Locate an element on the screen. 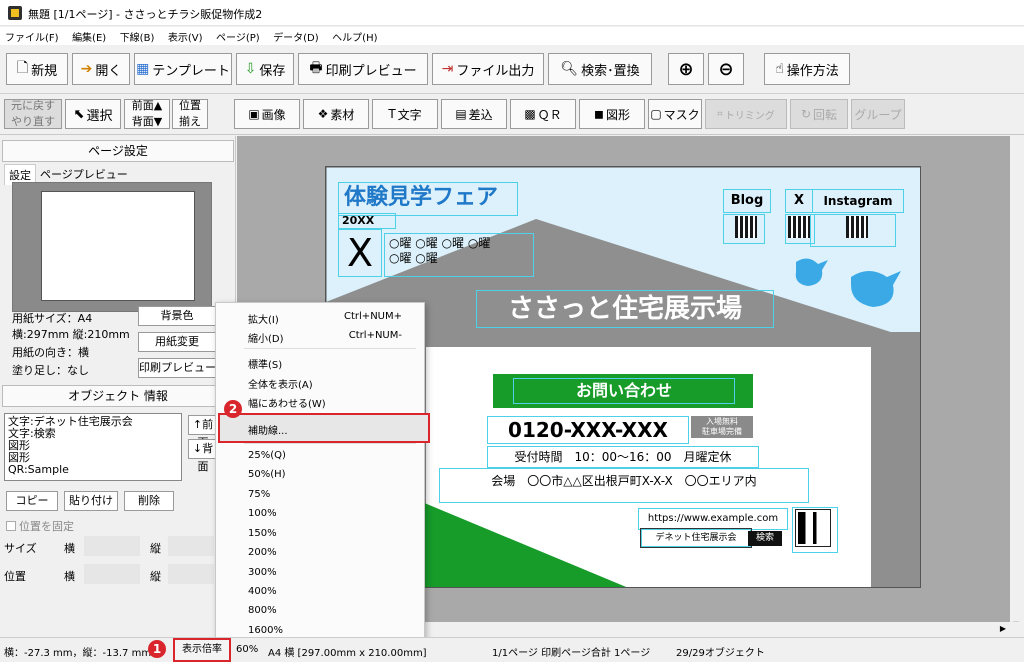  zoom-ratio-button: 表示倍率 is located at coordinates (202, 650).